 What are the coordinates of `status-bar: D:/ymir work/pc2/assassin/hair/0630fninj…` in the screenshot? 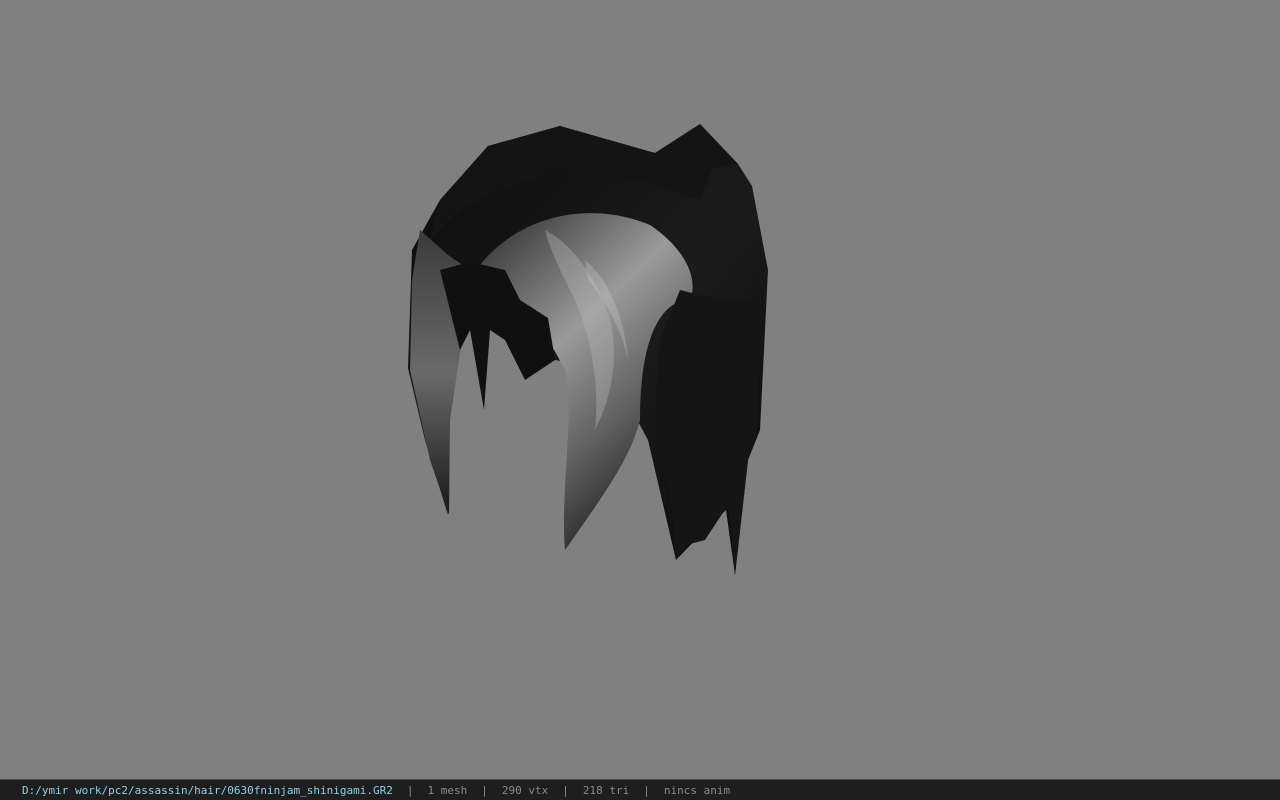 It's located at (640, 789).